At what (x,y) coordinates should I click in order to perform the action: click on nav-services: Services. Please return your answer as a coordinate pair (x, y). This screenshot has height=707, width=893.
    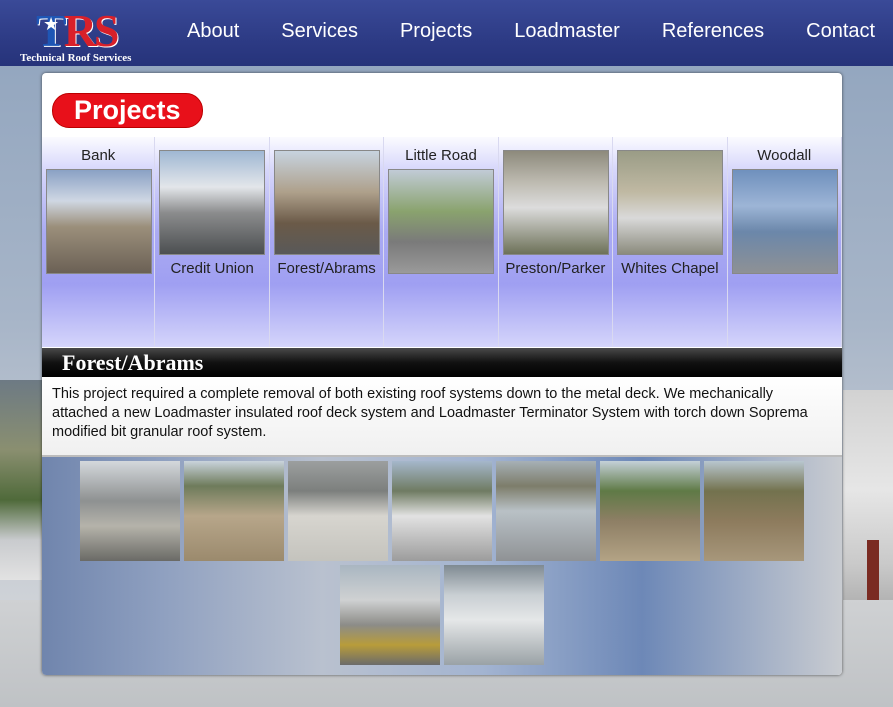
    Looking at the image, I should click on (319, 31).